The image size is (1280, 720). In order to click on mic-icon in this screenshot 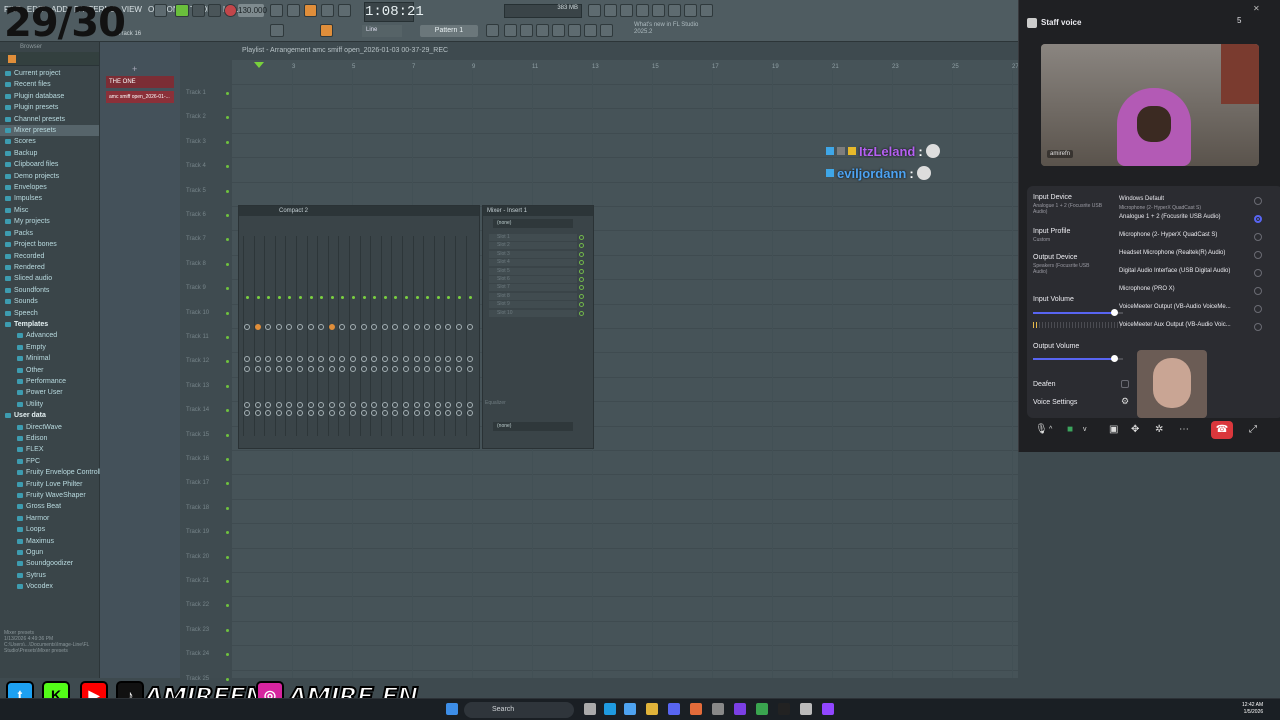, I will do `click(610, 10)`.